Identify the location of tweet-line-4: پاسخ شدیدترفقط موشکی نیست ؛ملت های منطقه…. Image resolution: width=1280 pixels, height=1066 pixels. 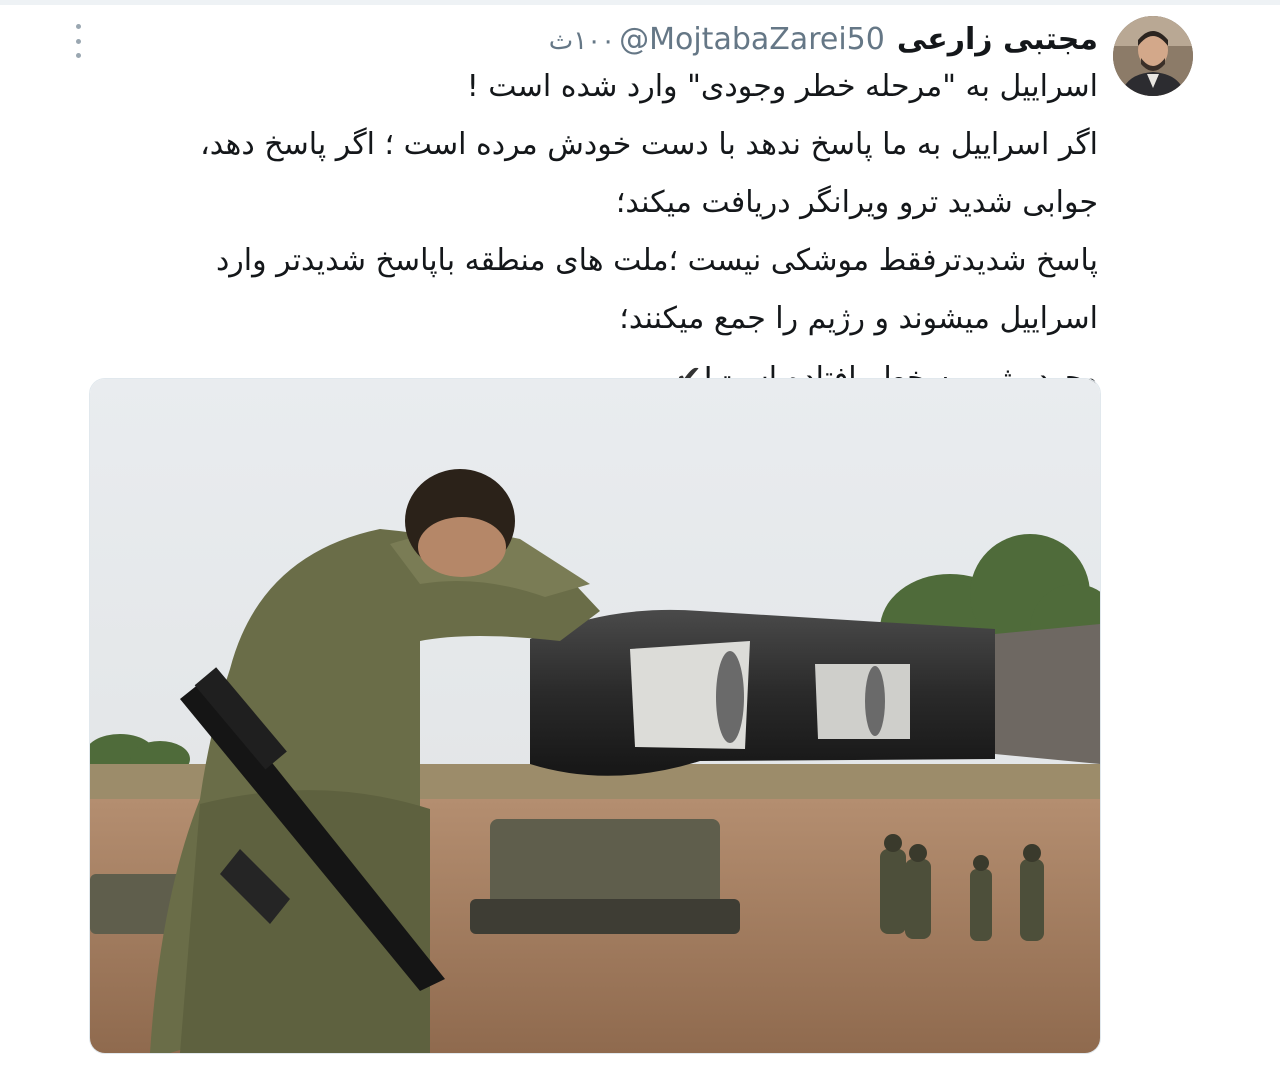
(656, 260).